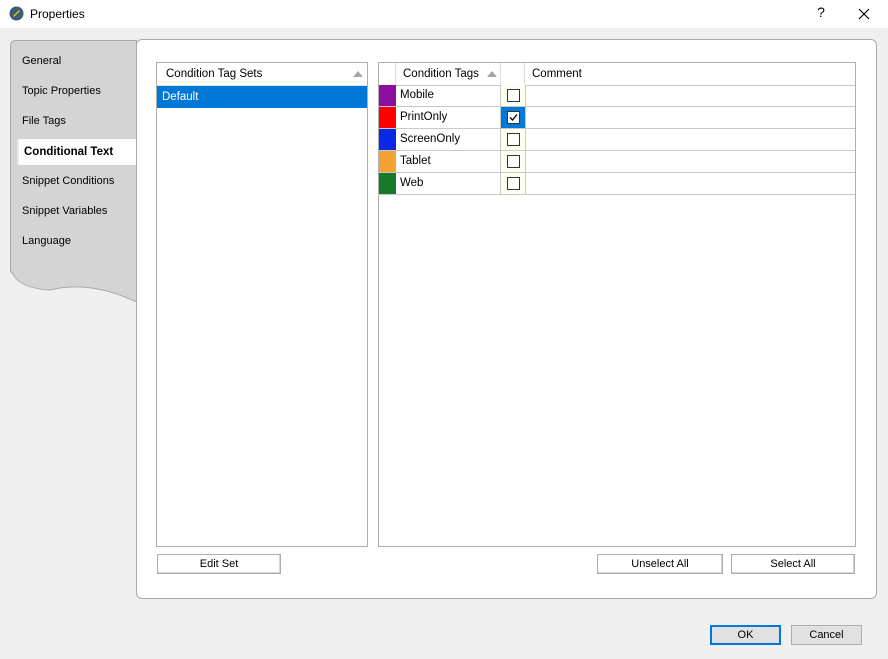 Image resolution: width=888 pixels, height=659 pixels. Describe the element at coordinates (387, 74) in the screenshot. I see `color-column-header` at that location.